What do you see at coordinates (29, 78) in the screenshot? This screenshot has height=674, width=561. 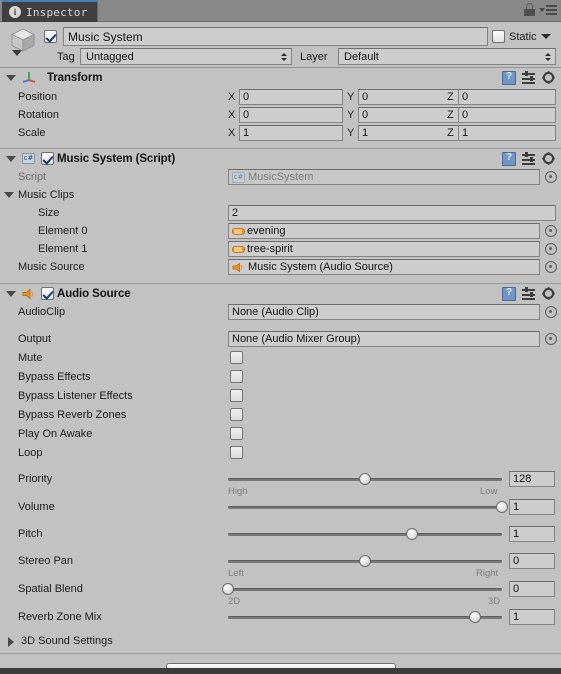 I see `transform-axis-icon` at bounding box center [29, 78].